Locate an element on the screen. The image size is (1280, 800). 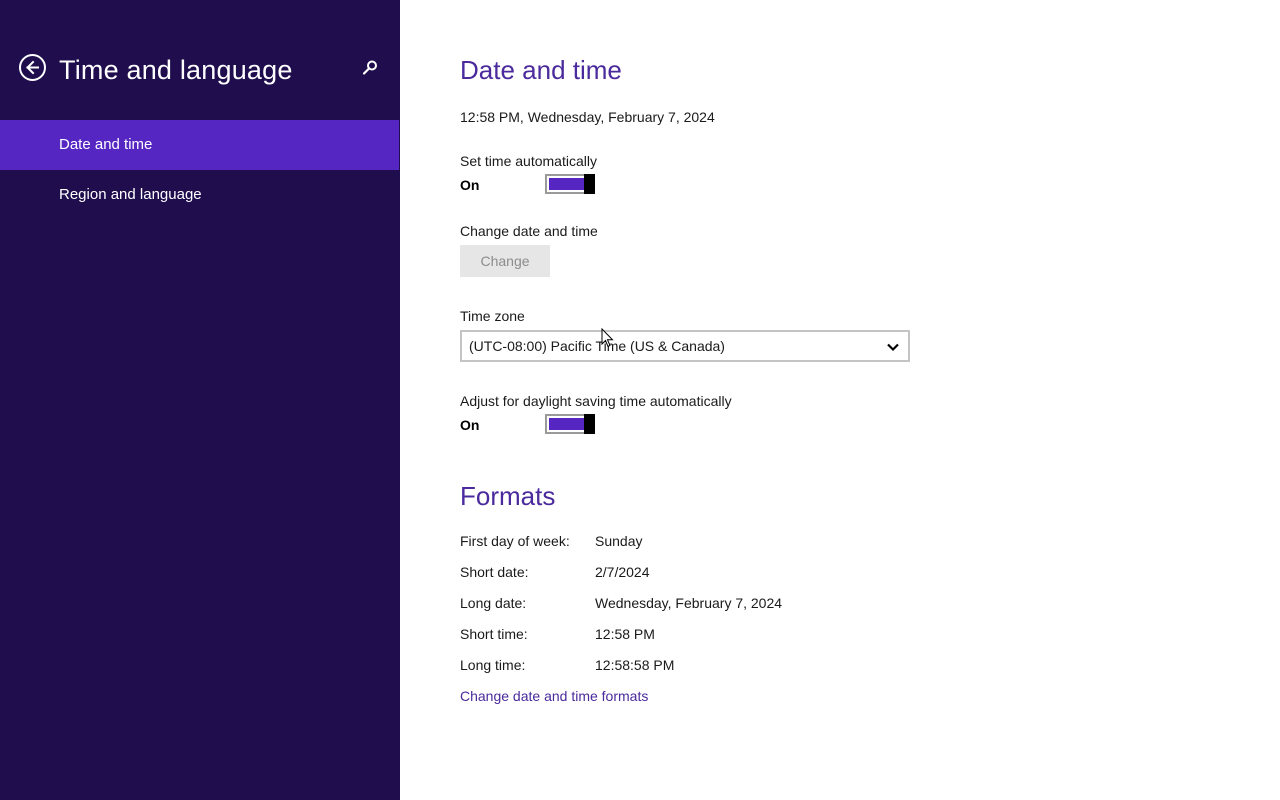
format-label: Long time: is located at coordinates (493, 665).